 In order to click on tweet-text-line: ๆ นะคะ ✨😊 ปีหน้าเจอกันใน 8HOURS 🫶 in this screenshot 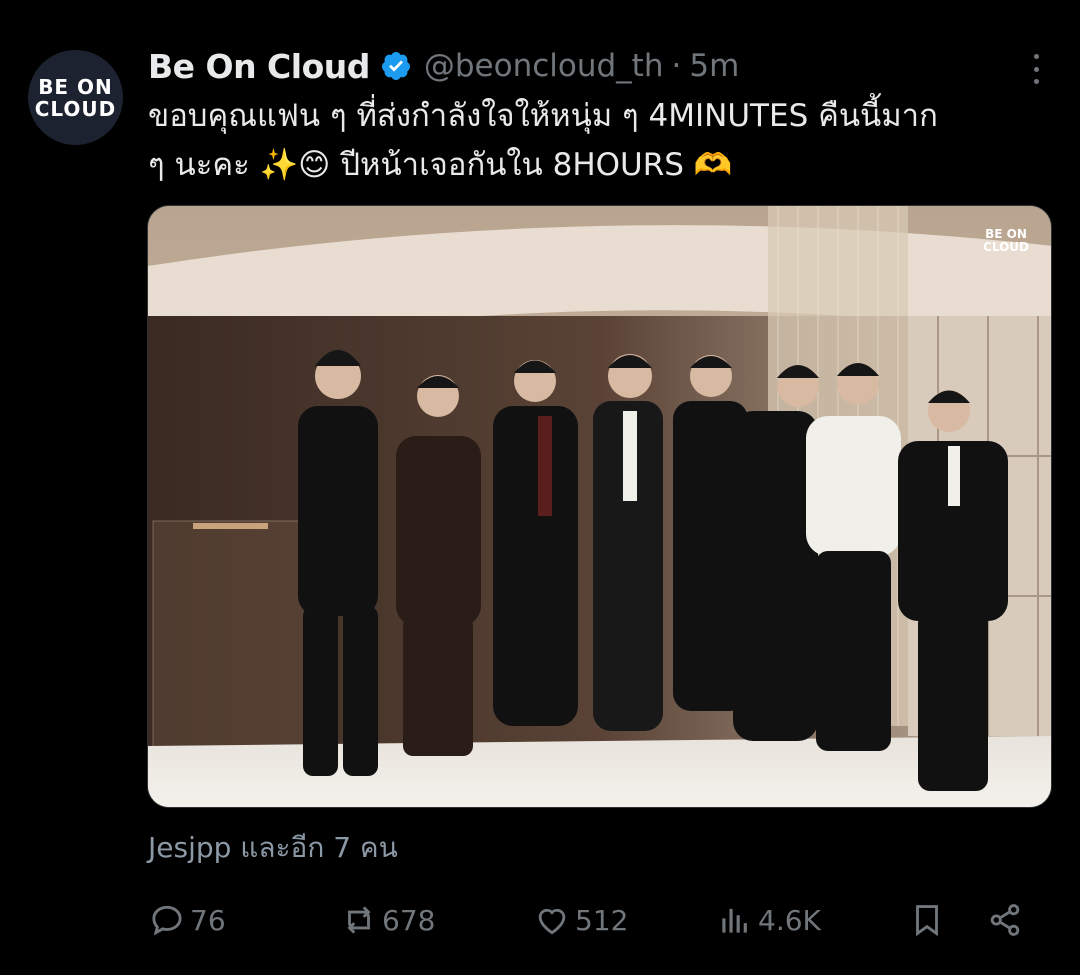, I will do `click(440, 165)`.